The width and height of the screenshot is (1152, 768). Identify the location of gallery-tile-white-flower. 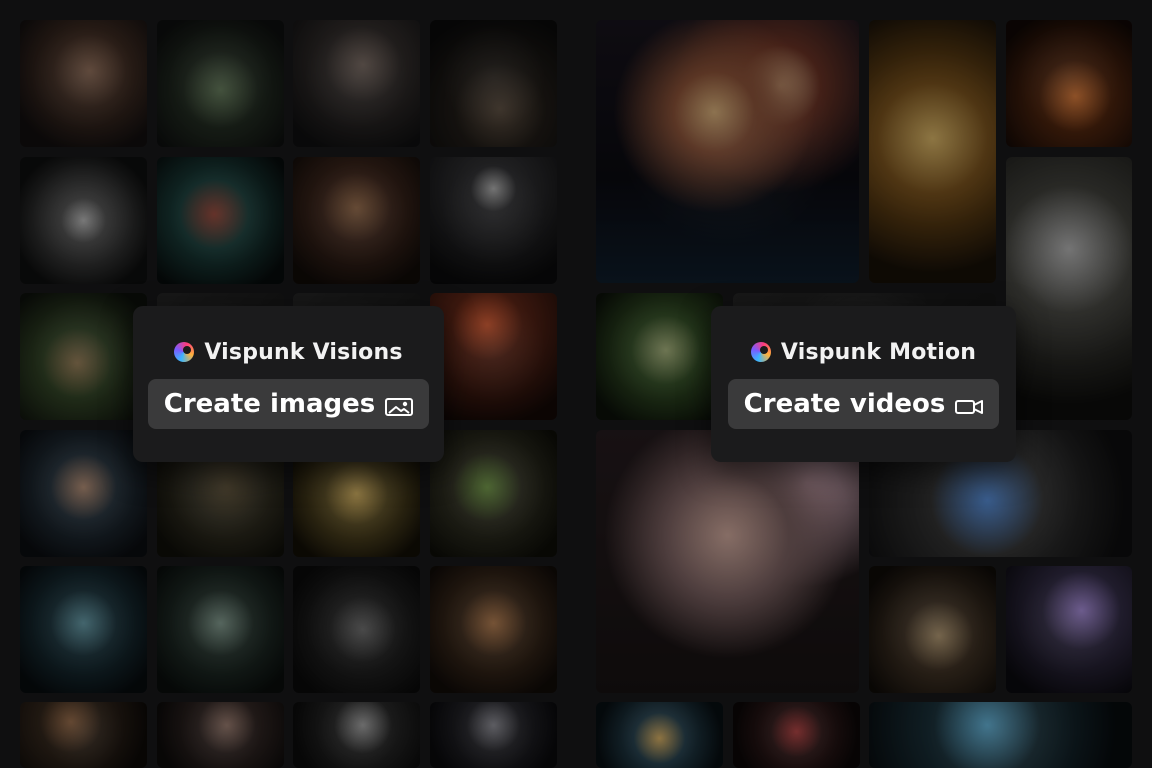
(83, 220).